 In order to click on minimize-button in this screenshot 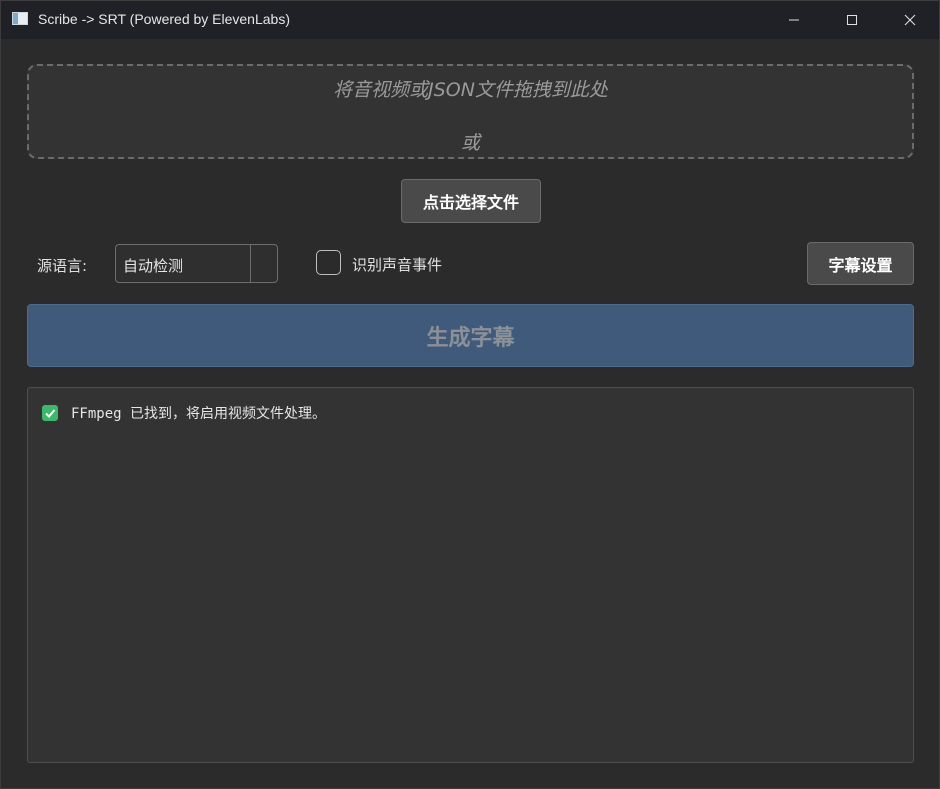, I will do `click(794, 20)`.